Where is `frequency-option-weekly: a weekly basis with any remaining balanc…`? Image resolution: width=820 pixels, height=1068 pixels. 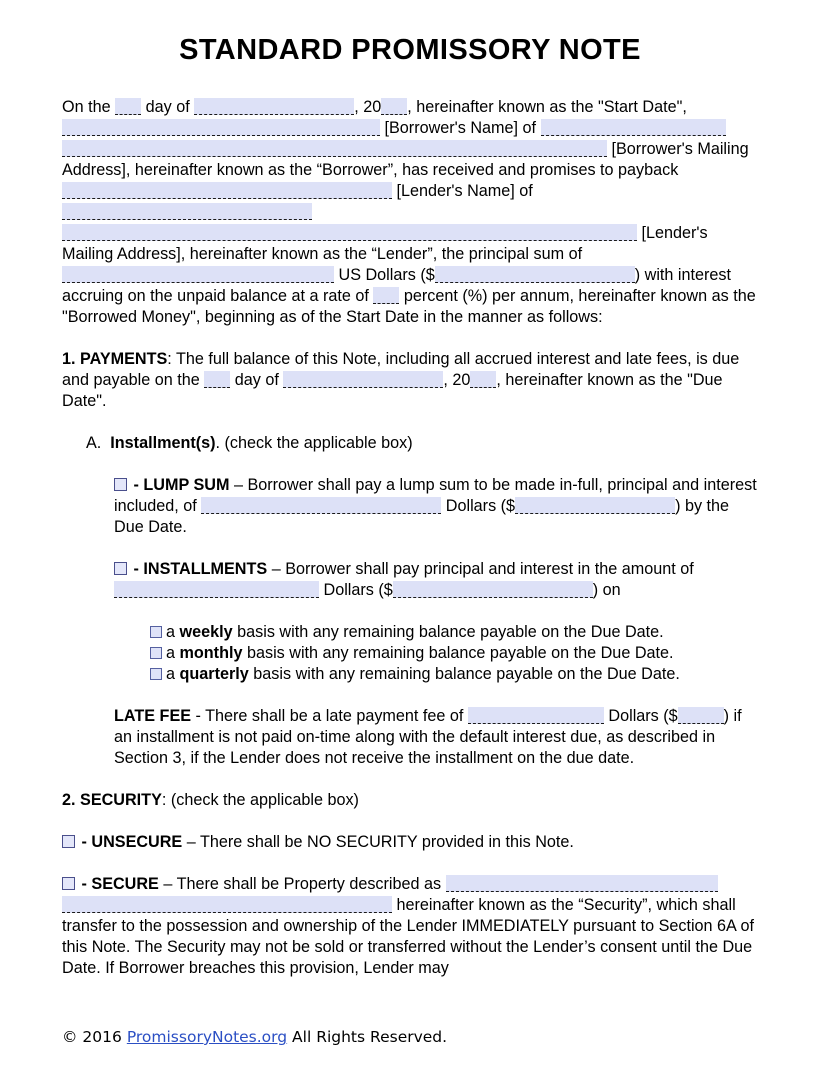
frequency-option-weekly: a weekly basis with any remaining balanc… is located at coordinates (412, 632).